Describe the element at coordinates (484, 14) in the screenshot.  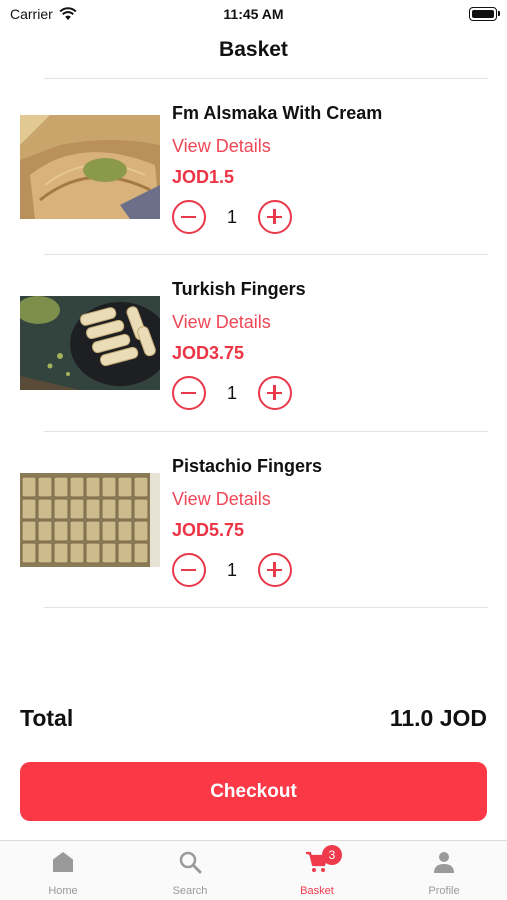
I see `battery-icon` at that location.